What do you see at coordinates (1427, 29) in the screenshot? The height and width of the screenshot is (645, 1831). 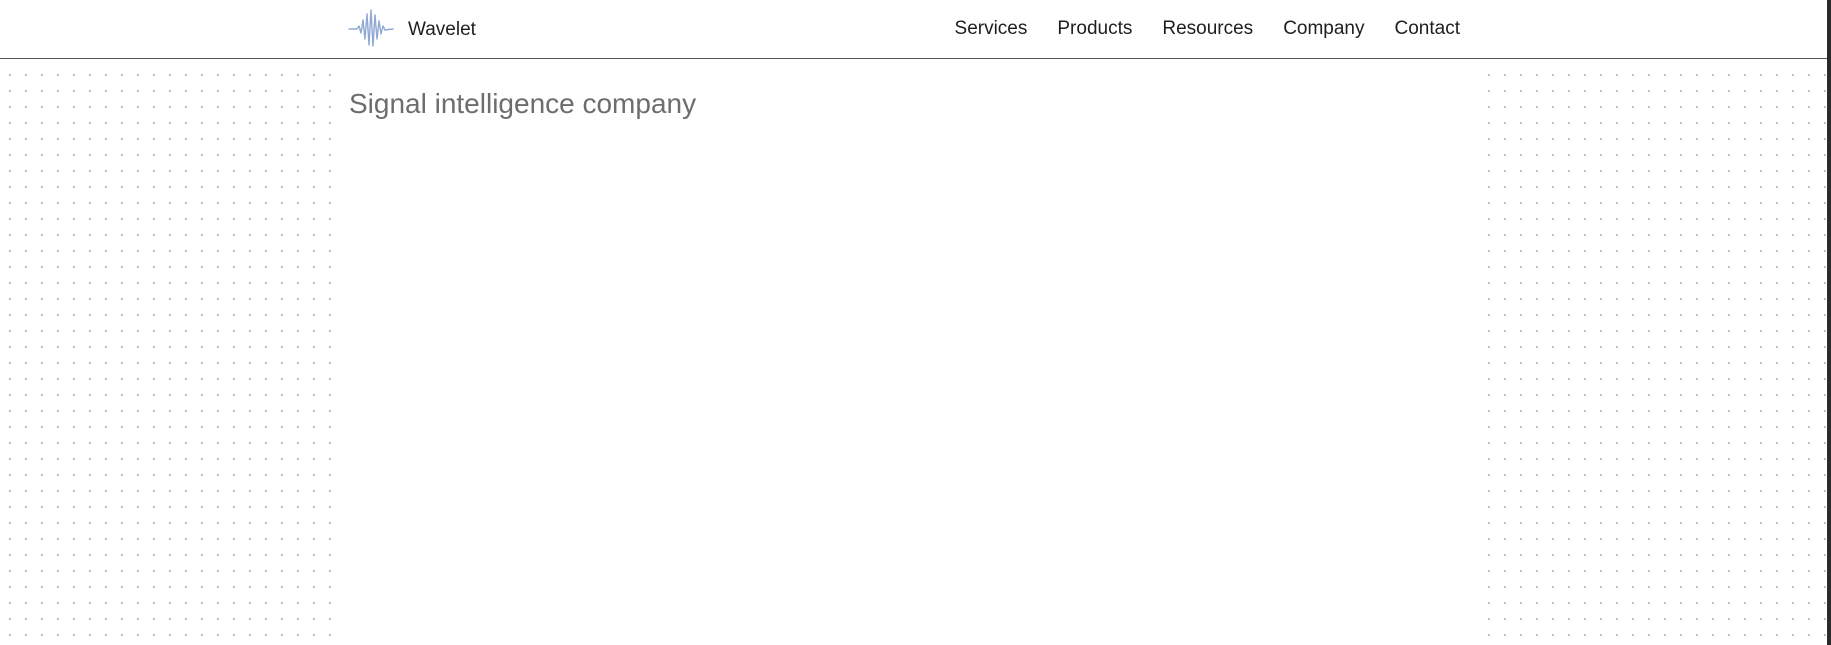 I see `nav-contact: Contact` at bounding box center [1427, 29].